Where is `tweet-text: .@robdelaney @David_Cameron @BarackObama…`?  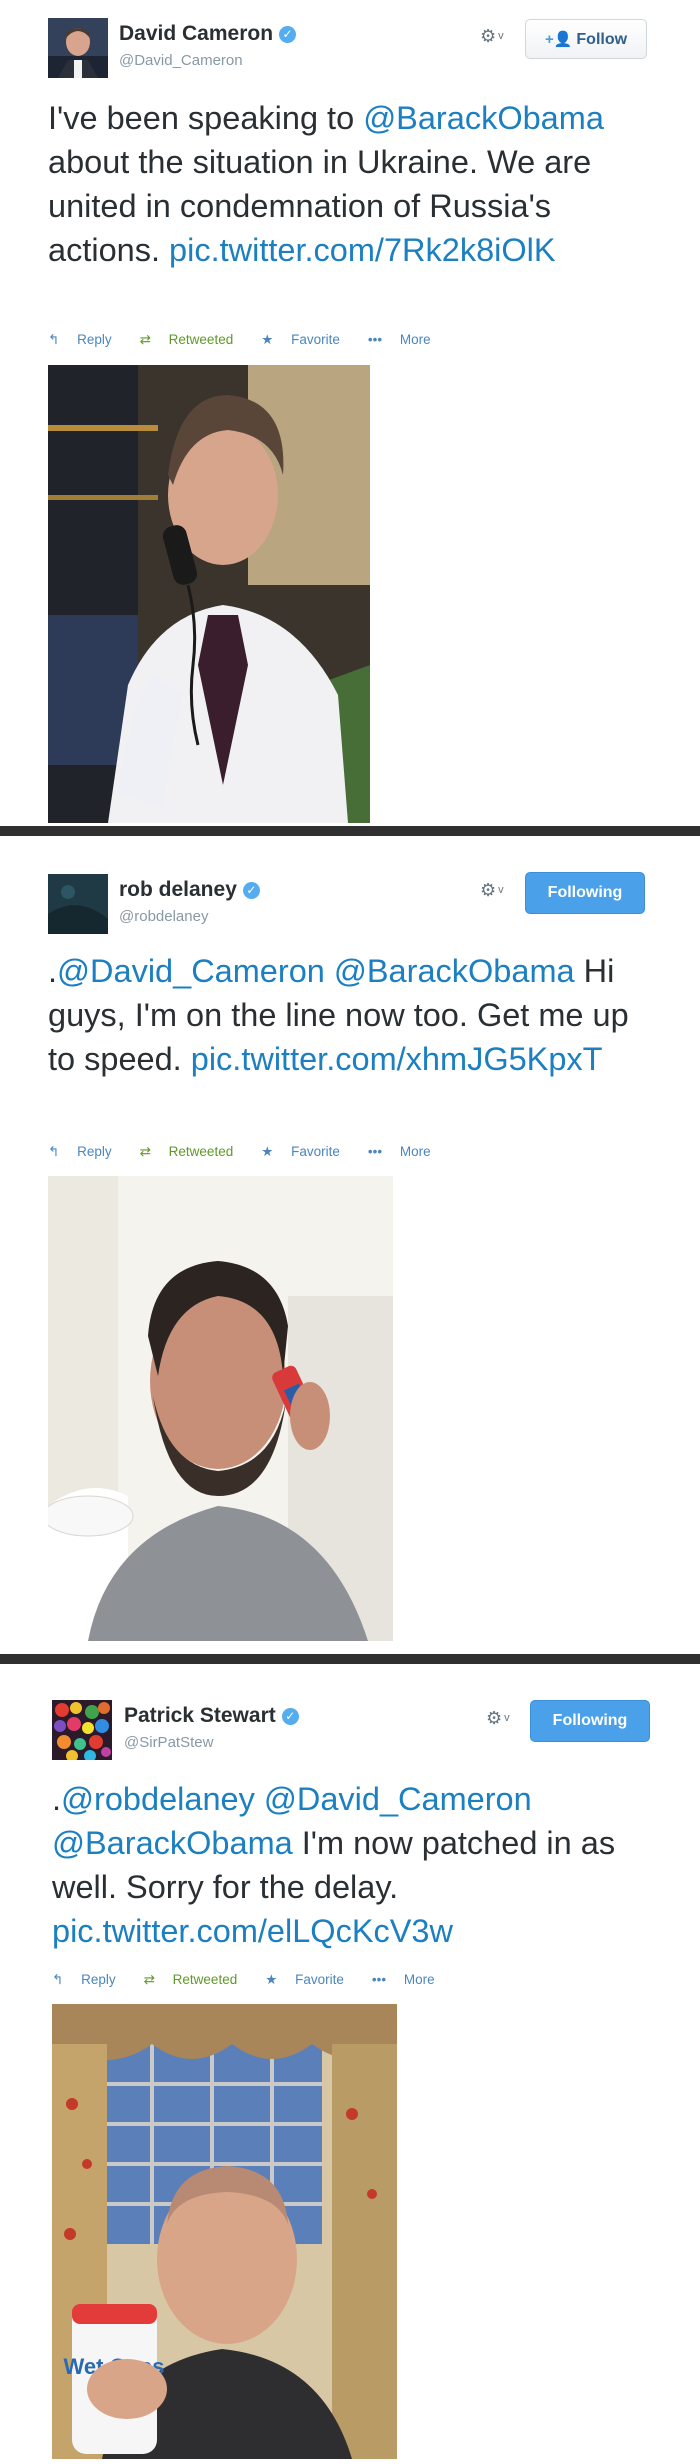
tweet-text: .@robdelaney @David_Cameron @BarackObama… is located at coordinates (354, 1865).